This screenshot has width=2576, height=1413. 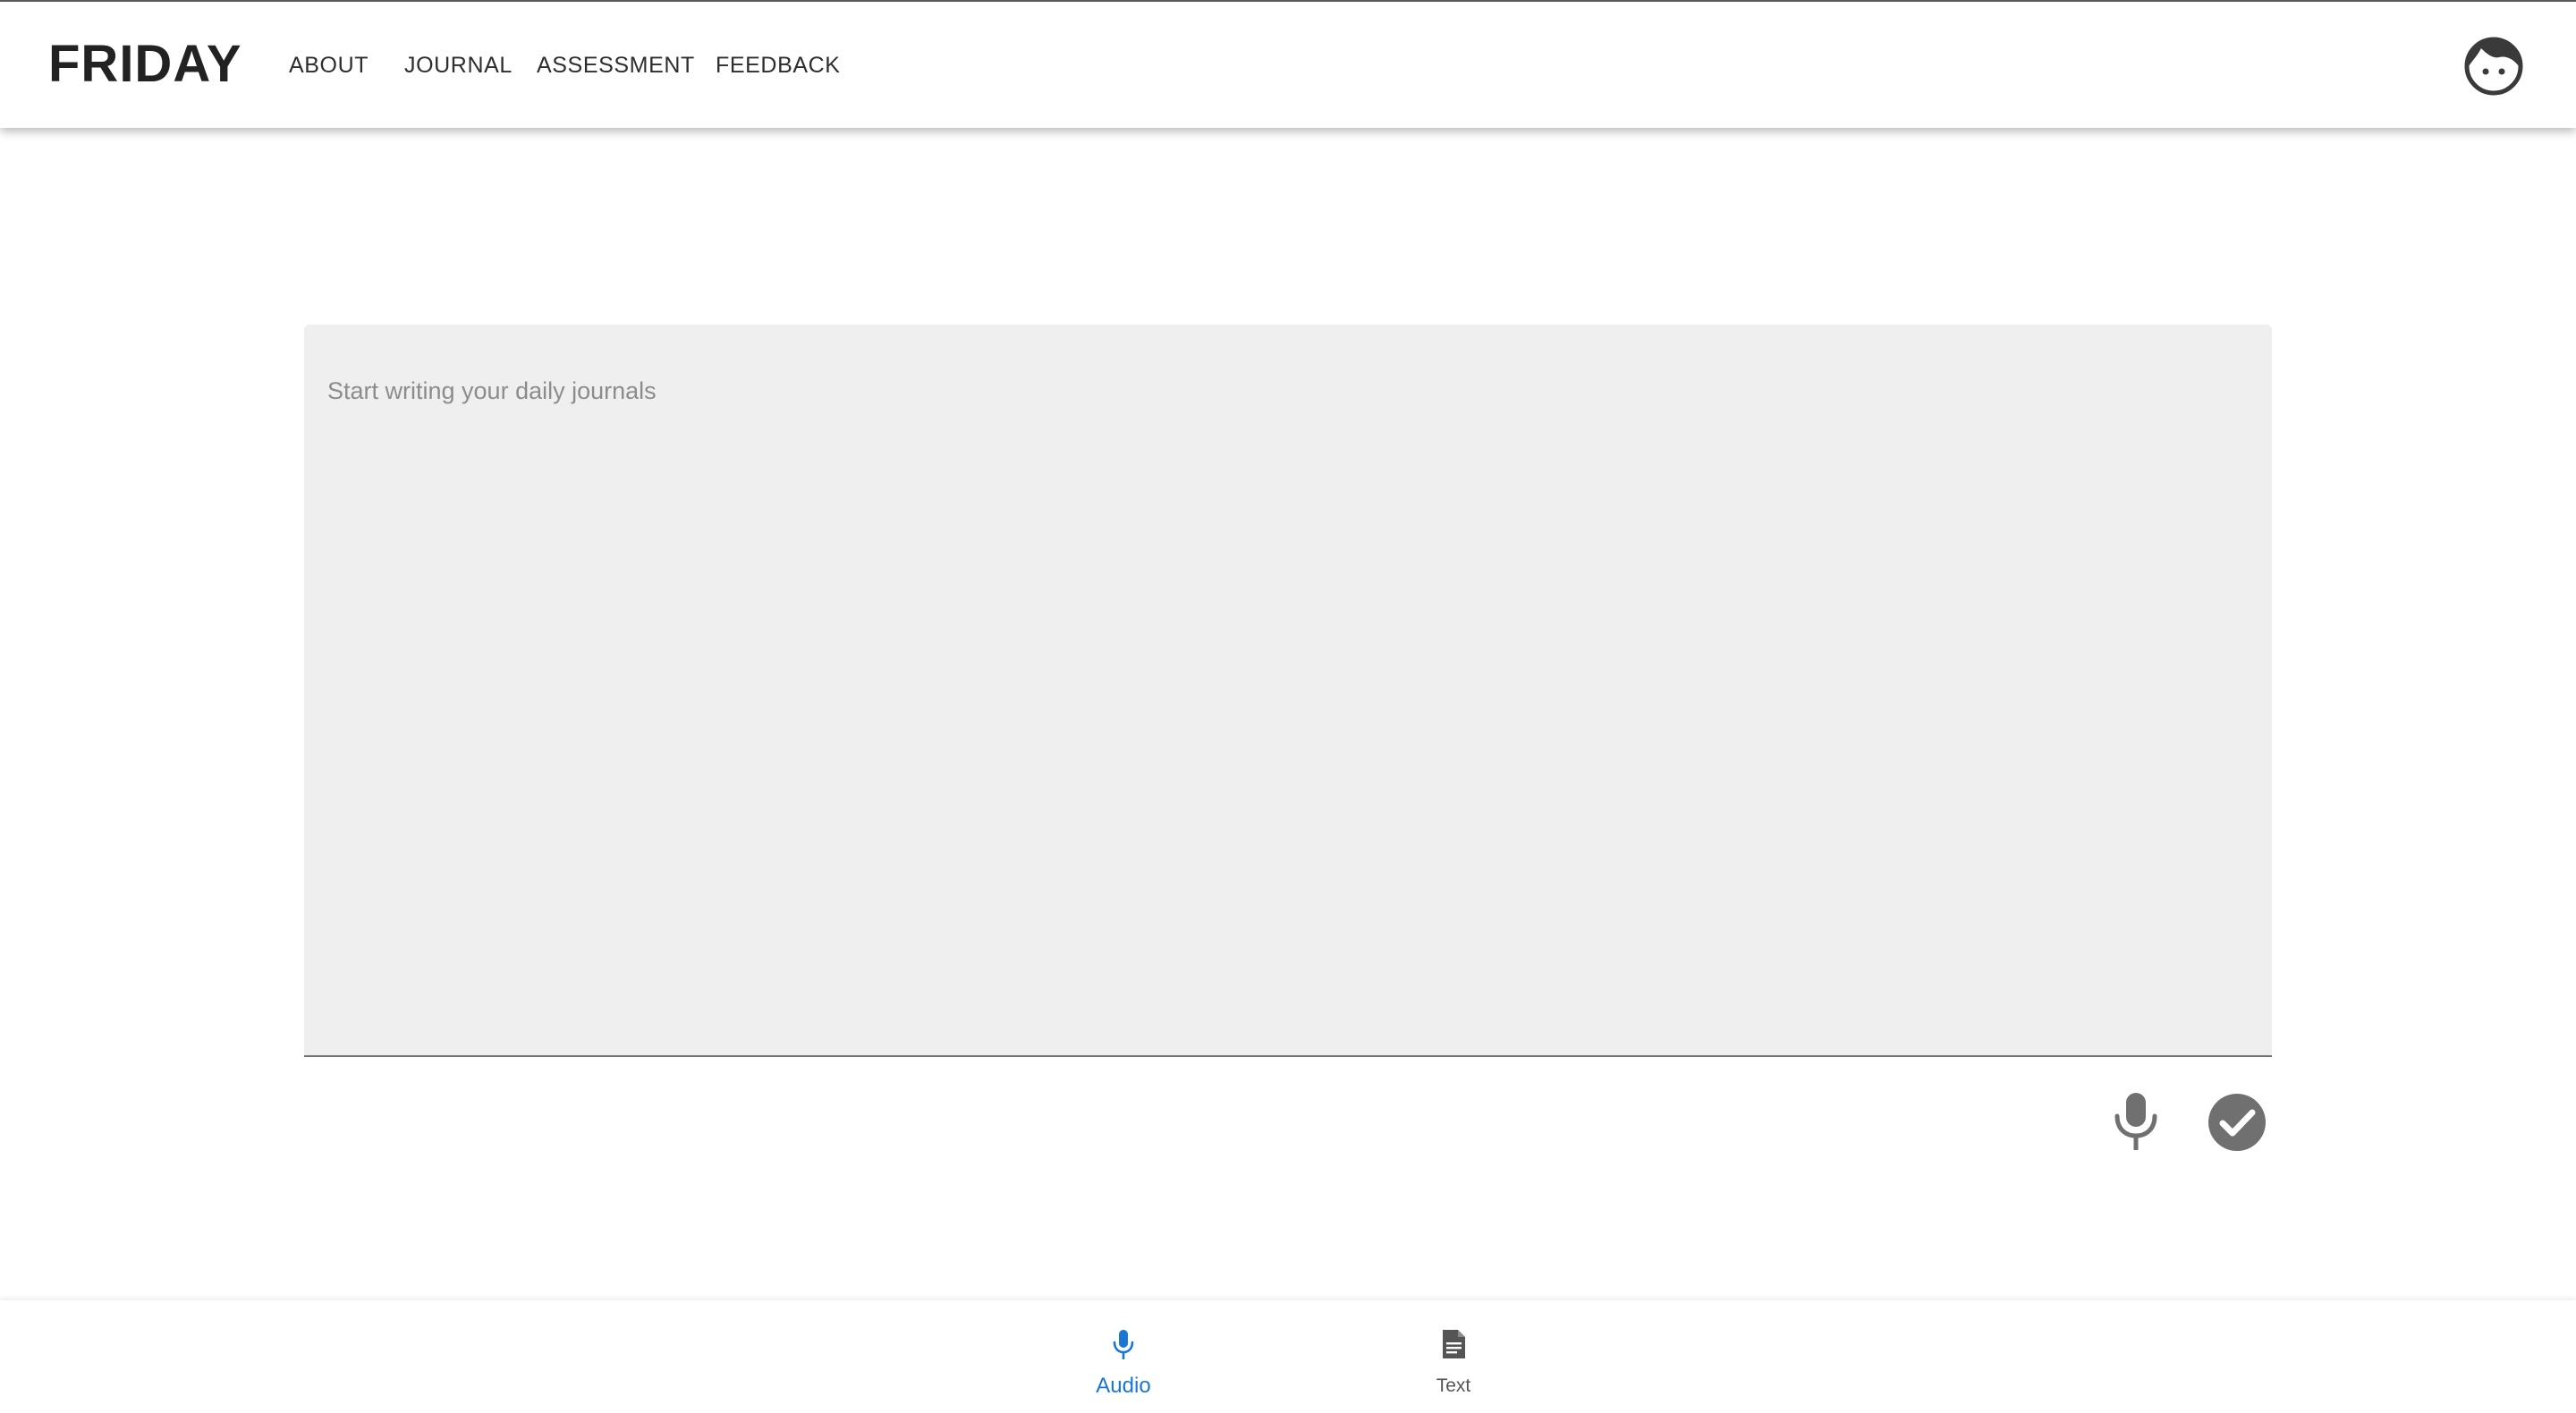 What do you see at coordinates (1454, 1344) in the screenshot?
I see `document-icon` at bounding box center [1454, 1344].